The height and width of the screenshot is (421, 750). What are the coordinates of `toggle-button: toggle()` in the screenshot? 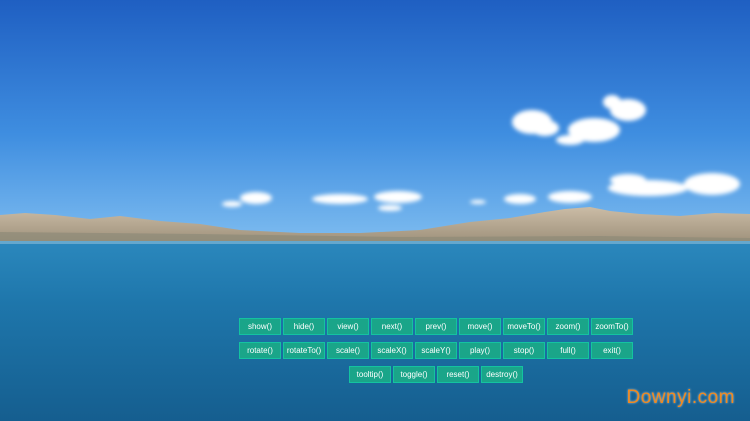 It's located at (414, 374).